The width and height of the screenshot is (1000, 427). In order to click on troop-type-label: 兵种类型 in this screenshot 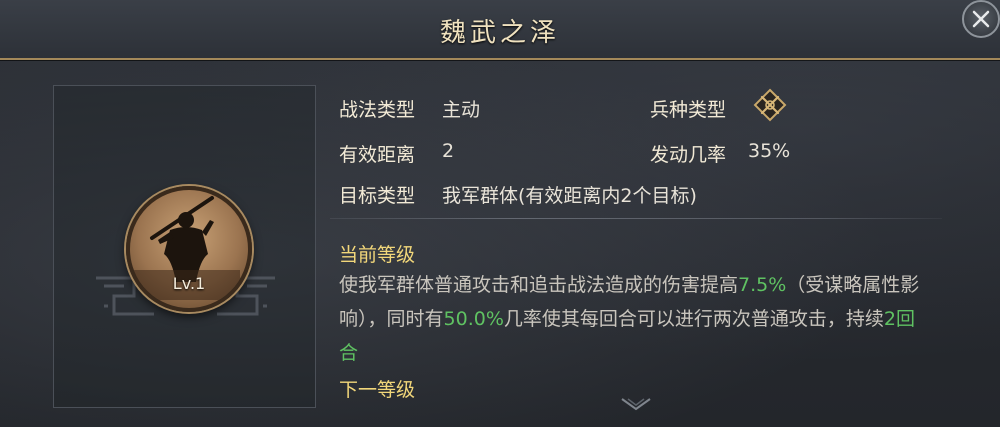, I will do `click(688, 110)`.